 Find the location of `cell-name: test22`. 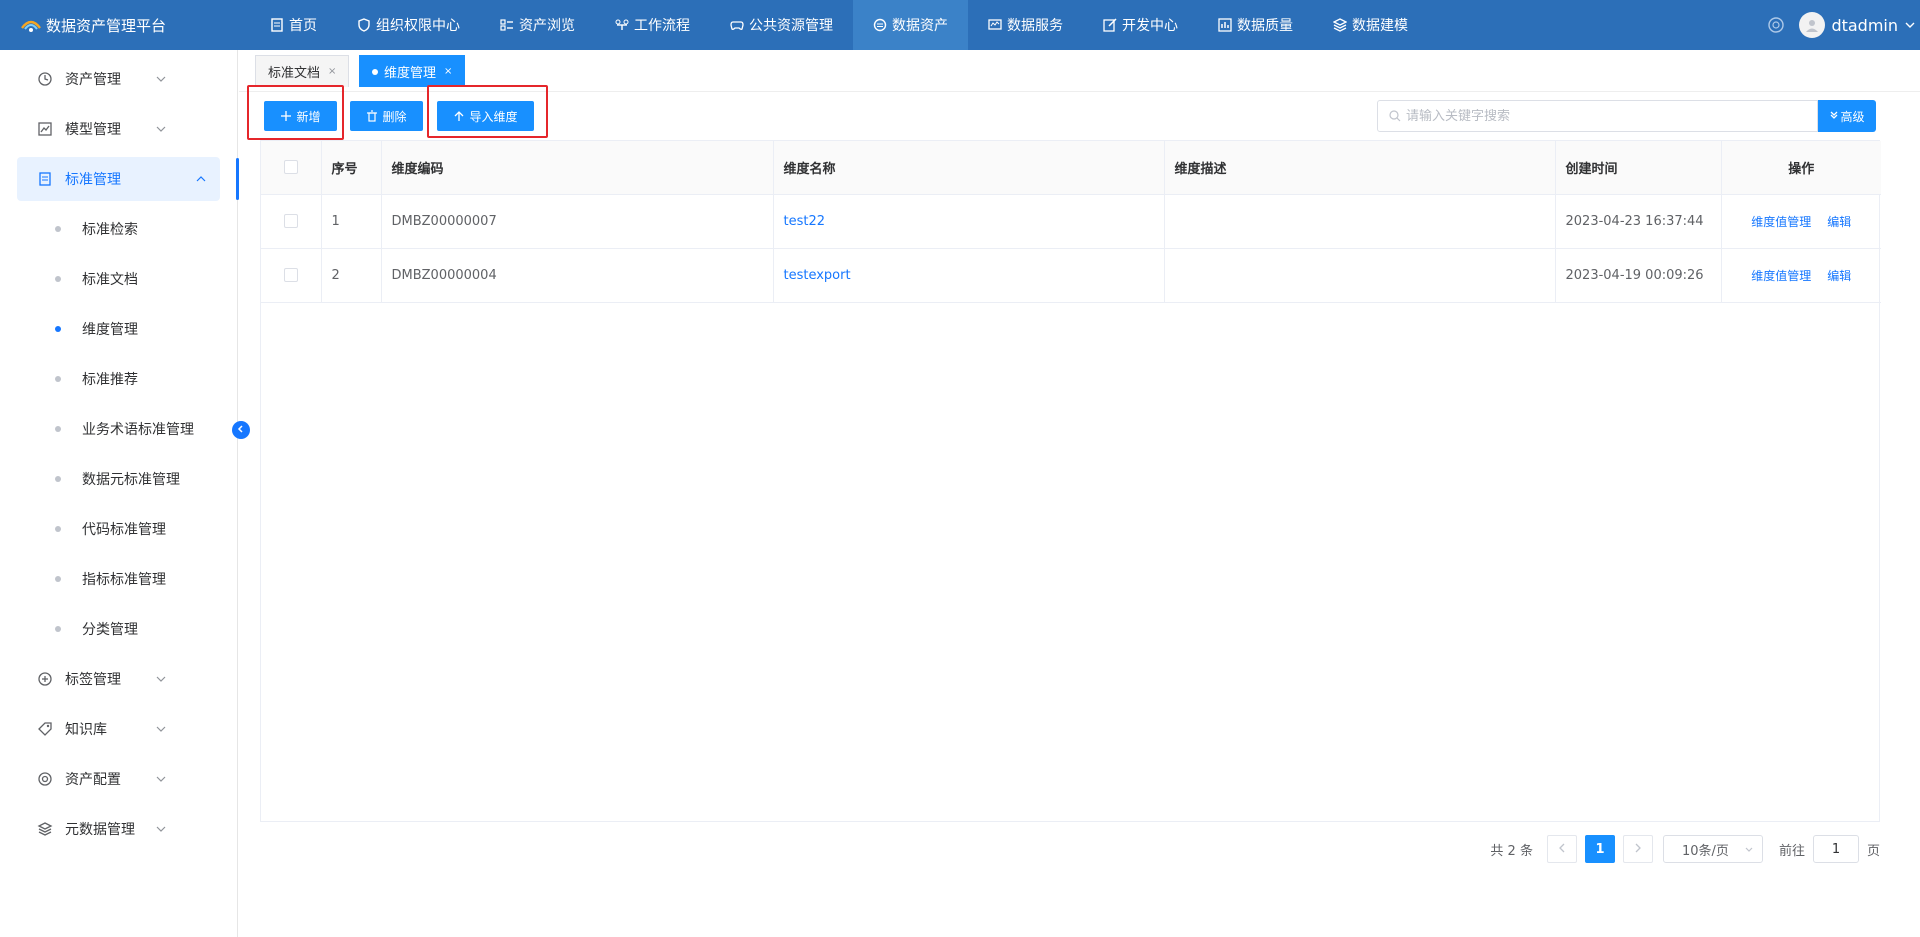

cell-name: test22 is located at coordinates (969, 221).